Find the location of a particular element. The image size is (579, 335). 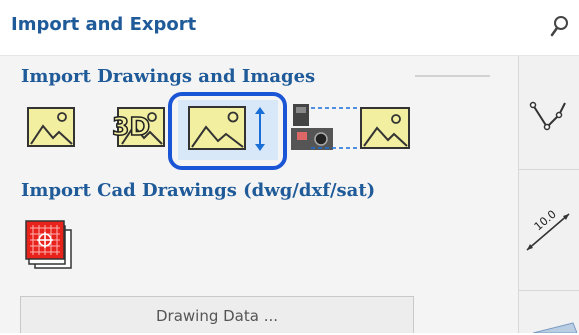

import-scanned-image-tool is located at coordinates (352, 126).